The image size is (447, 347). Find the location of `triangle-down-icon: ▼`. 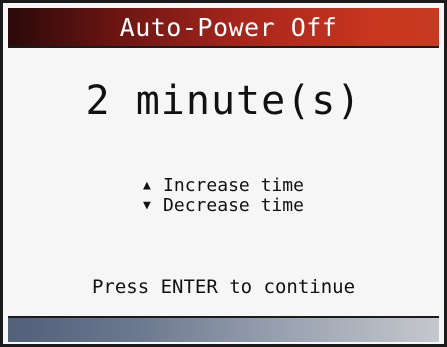

triangle-down-icon: ▼ is located at coordinates (147, 205).